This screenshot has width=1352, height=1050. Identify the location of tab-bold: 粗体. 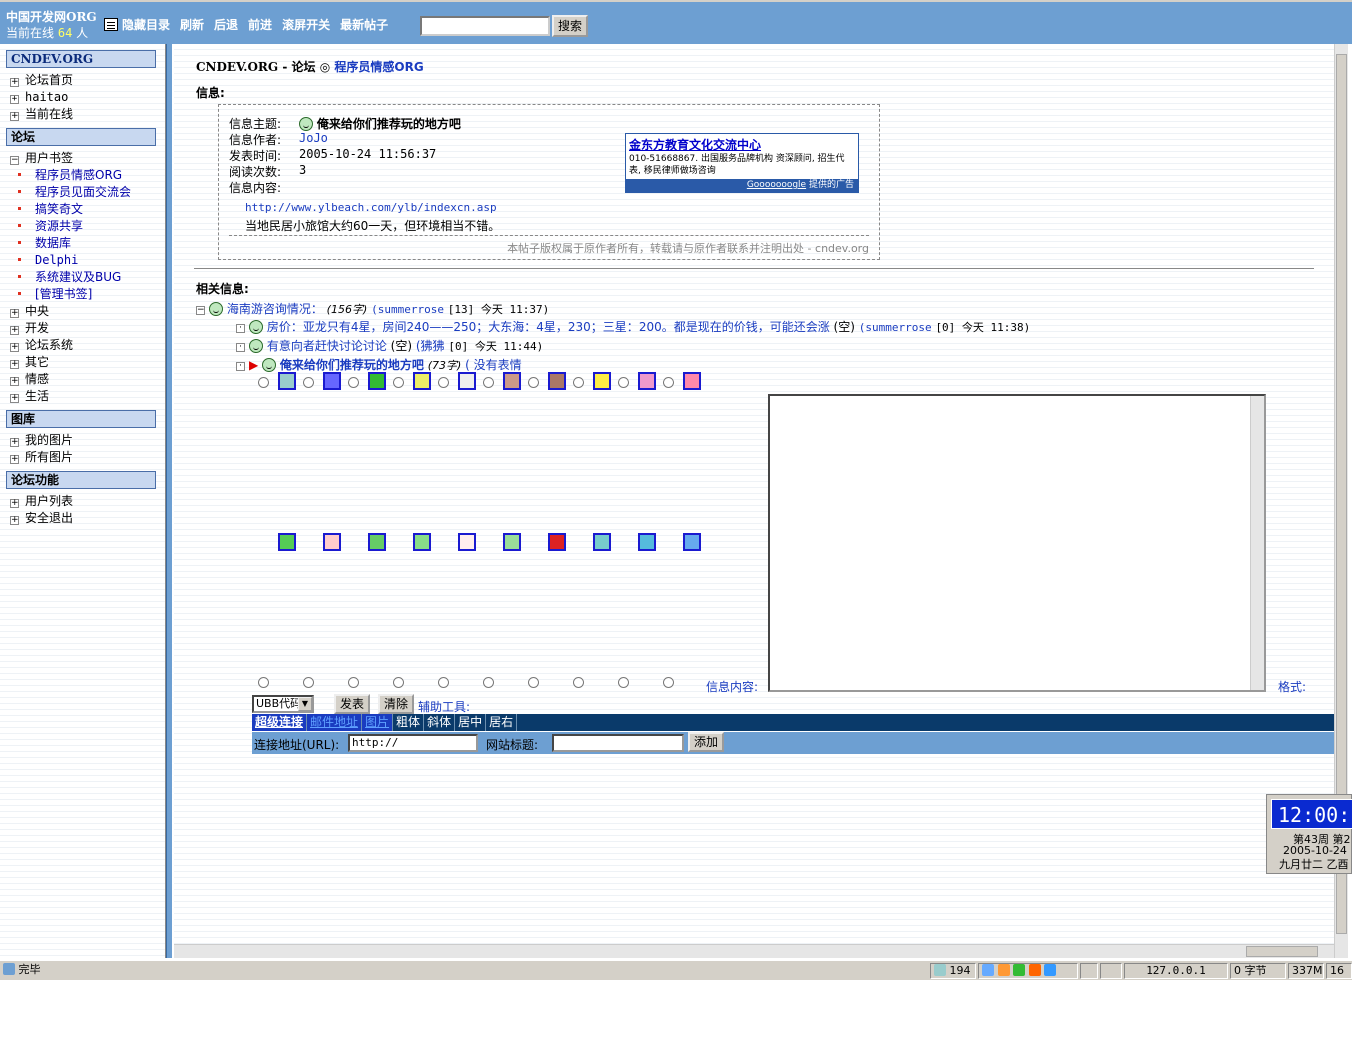
(409, 722).